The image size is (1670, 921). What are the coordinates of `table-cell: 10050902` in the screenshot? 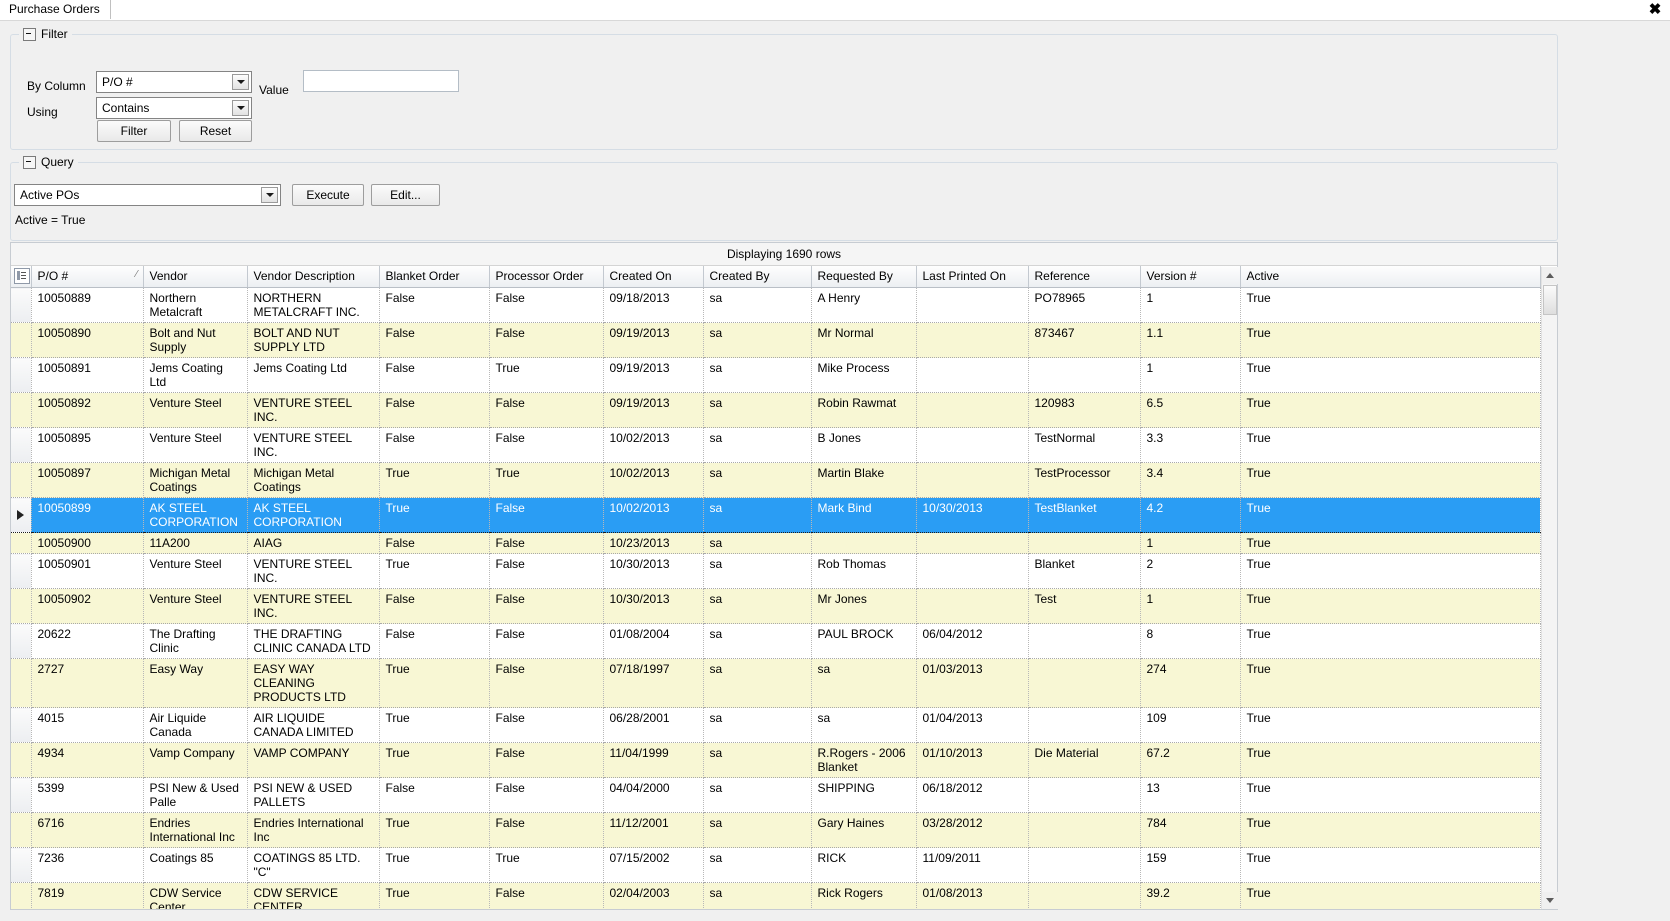 It's located at (87, 606).